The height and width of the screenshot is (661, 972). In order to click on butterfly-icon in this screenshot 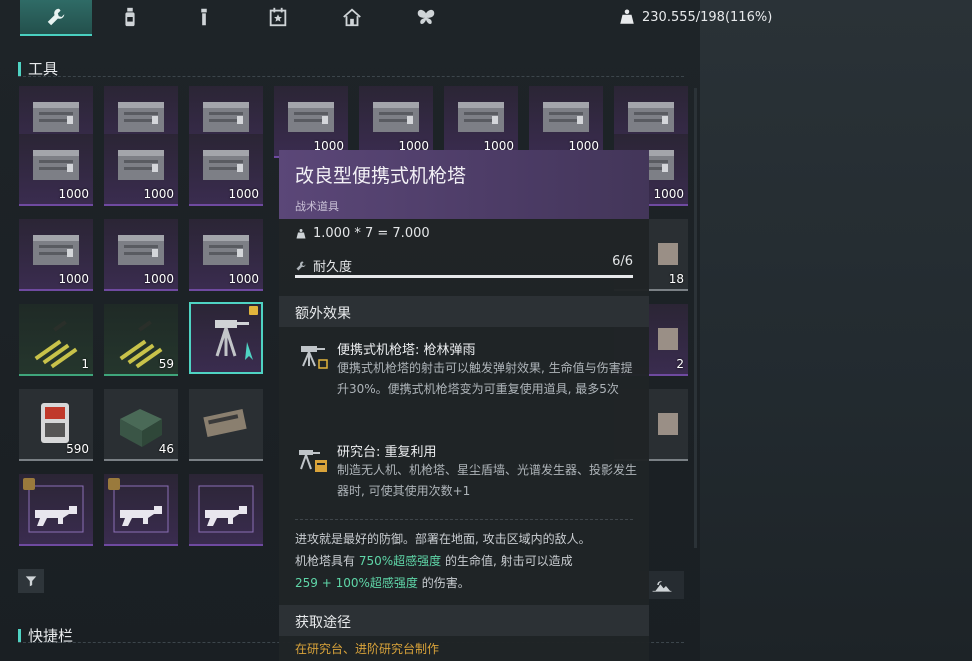, I will do `click(426, 17)`.